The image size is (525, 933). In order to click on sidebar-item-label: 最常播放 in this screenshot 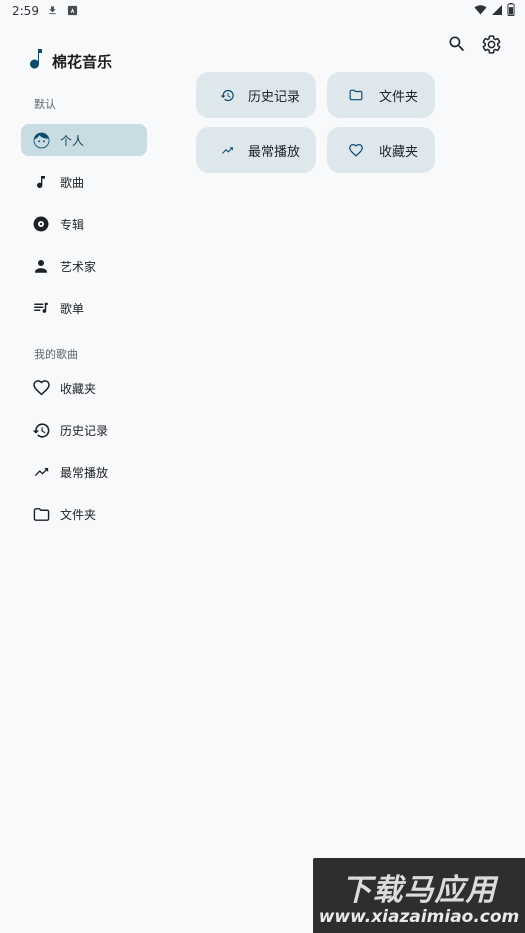, I will do `click(84, 472)`.